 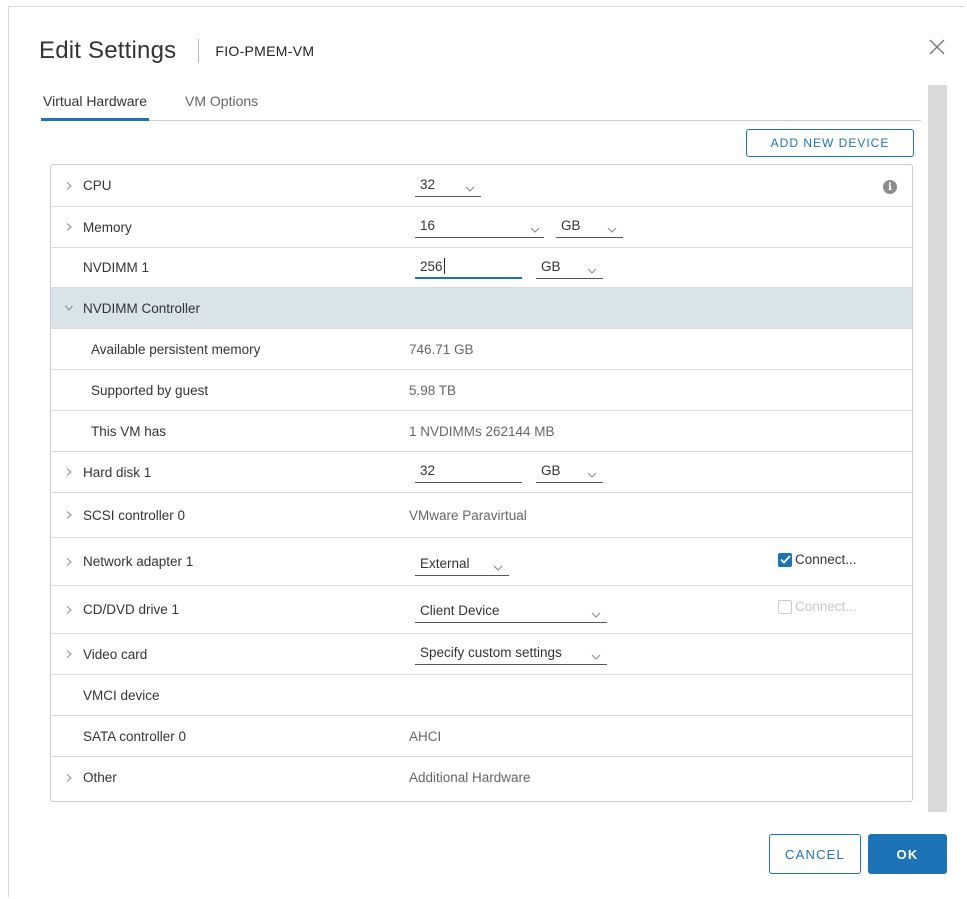 I want to click on hard-disk-unit-select: GB, so click(x=569, y=471).